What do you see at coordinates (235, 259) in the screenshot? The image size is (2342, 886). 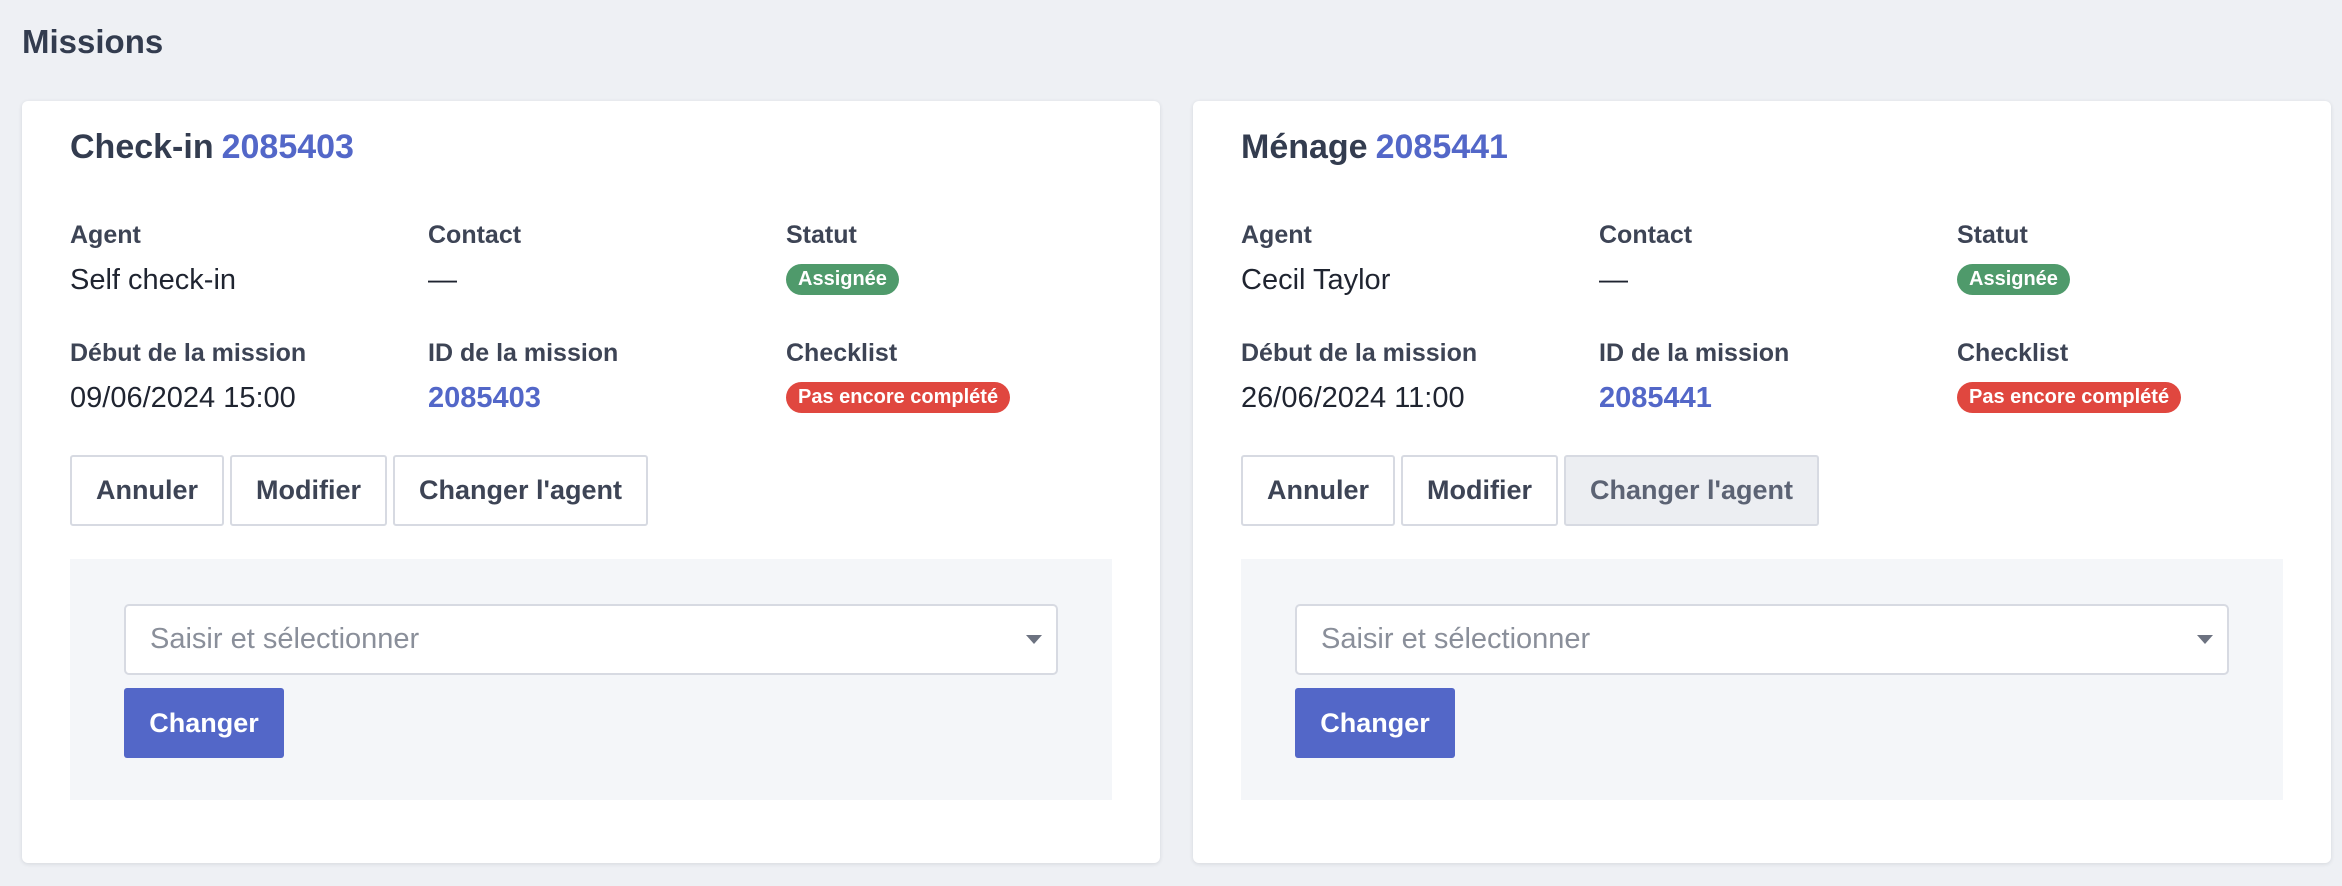 I see `agent-field: Agent Self check-in` at bounding box center [235, 259].